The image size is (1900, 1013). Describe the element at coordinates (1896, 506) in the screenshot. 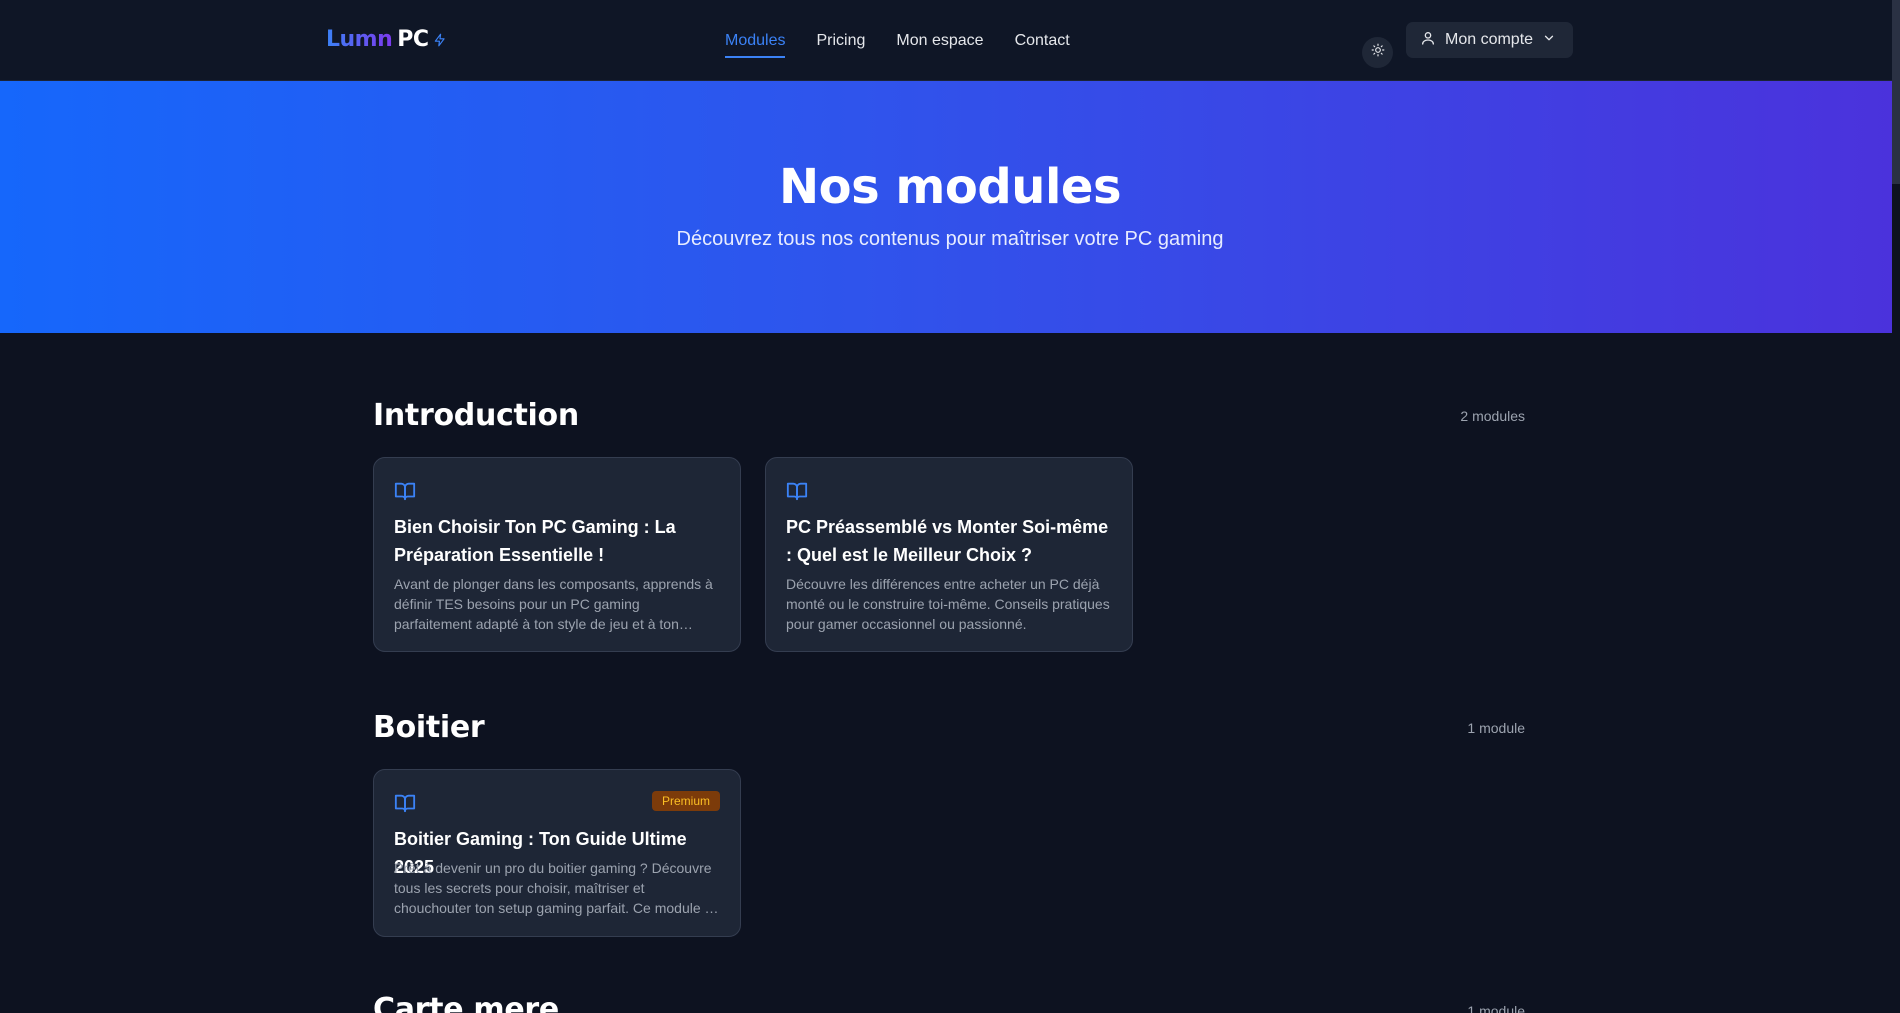

I see `page-scrollbar` at that location.